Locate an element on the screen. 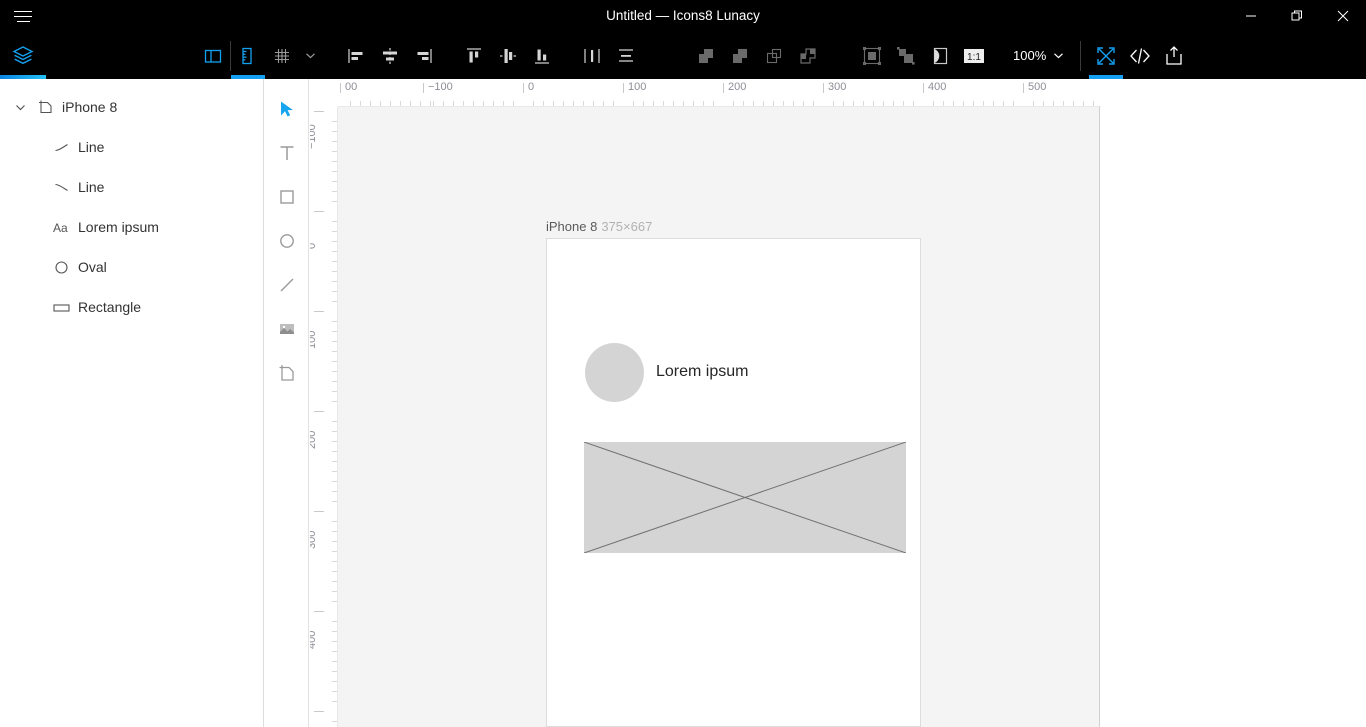 The height and width of the screenshot is (727, 1366). diagonal-line-icon is located at coordinates (287, 285).